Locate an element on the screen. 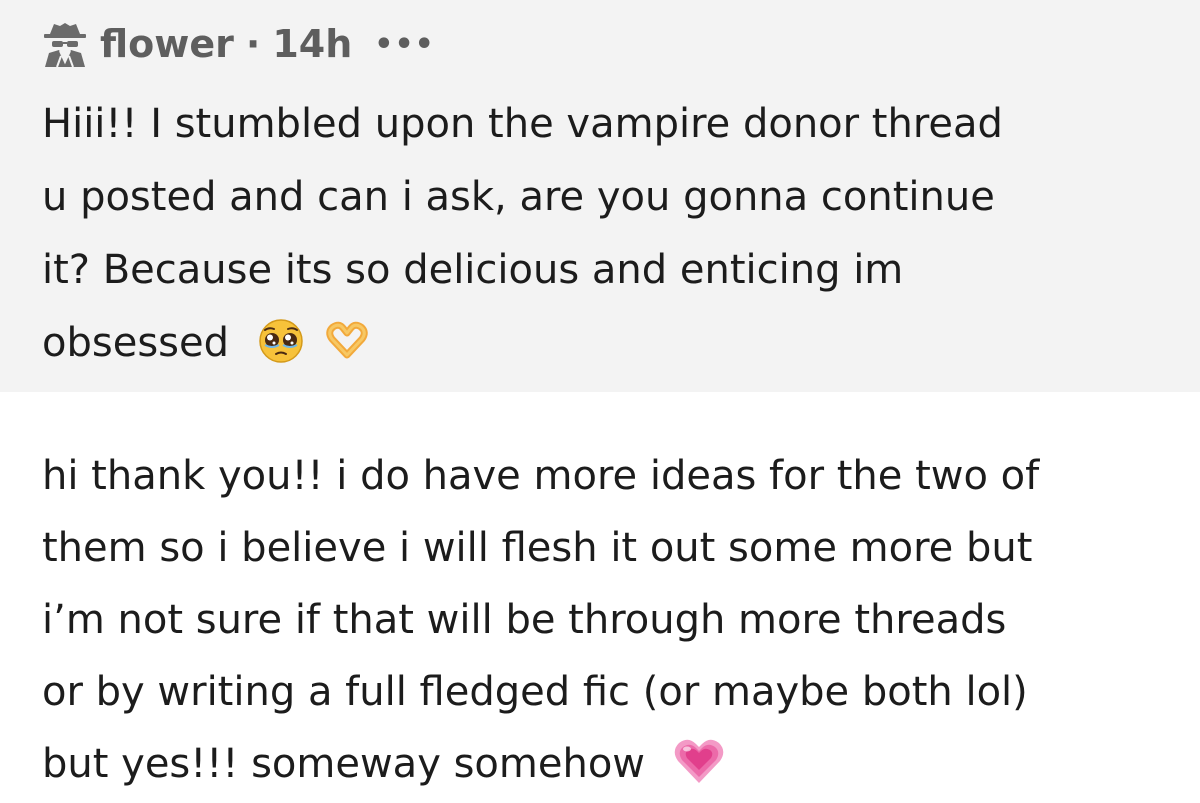 The width and height of the screenshot is (1200, 803). heart-hands-icon is located at coordinates (347, 340).